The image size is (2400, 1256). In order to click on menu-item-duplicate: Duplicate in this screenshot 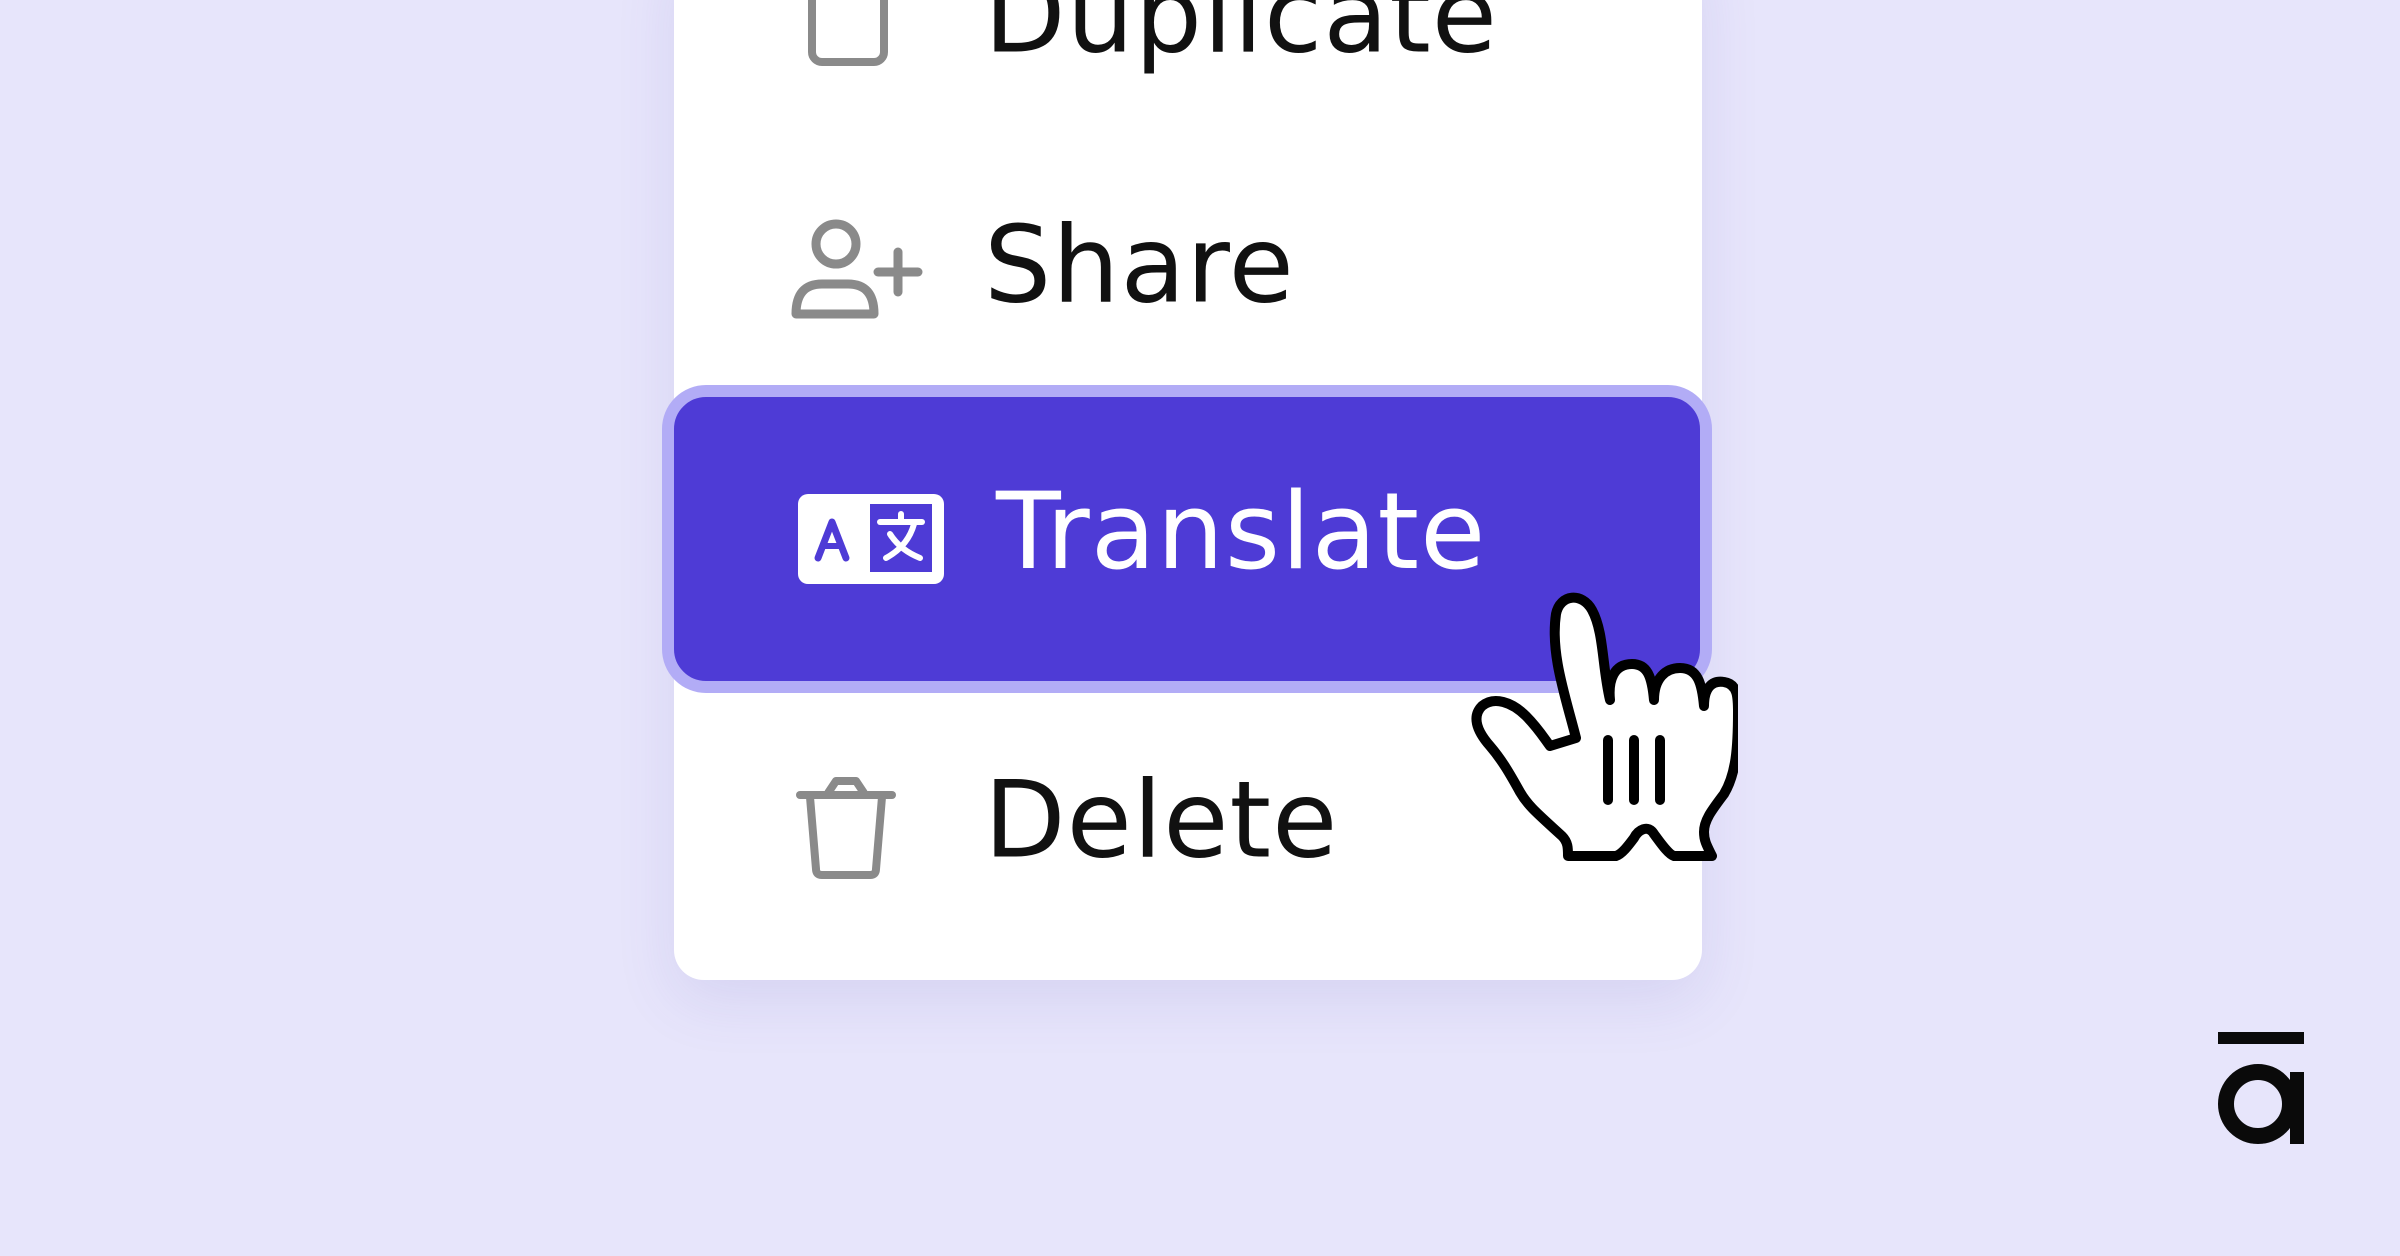, I will do `click(1188, 60)`.